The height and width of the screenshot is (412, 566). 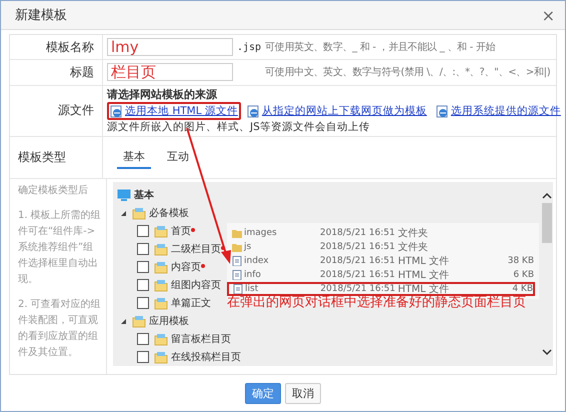 I want to click on help-text: 1. 模板上所需的组件可在“组件库->系统推荐组件”组件选择框里自动出现。, so click(x=60, y=248).